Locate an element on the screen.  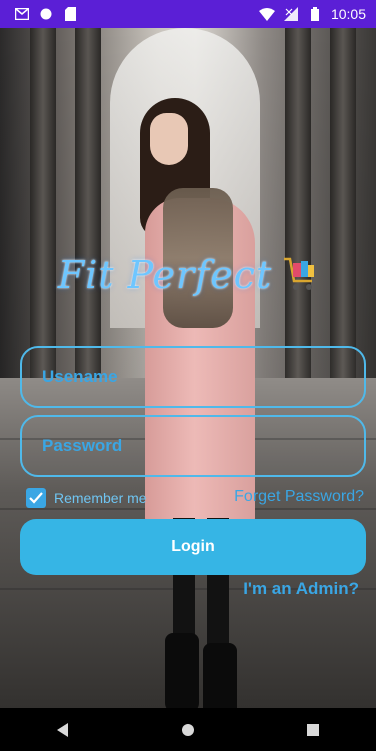
recents-icon is located at coordinates (313, 730).